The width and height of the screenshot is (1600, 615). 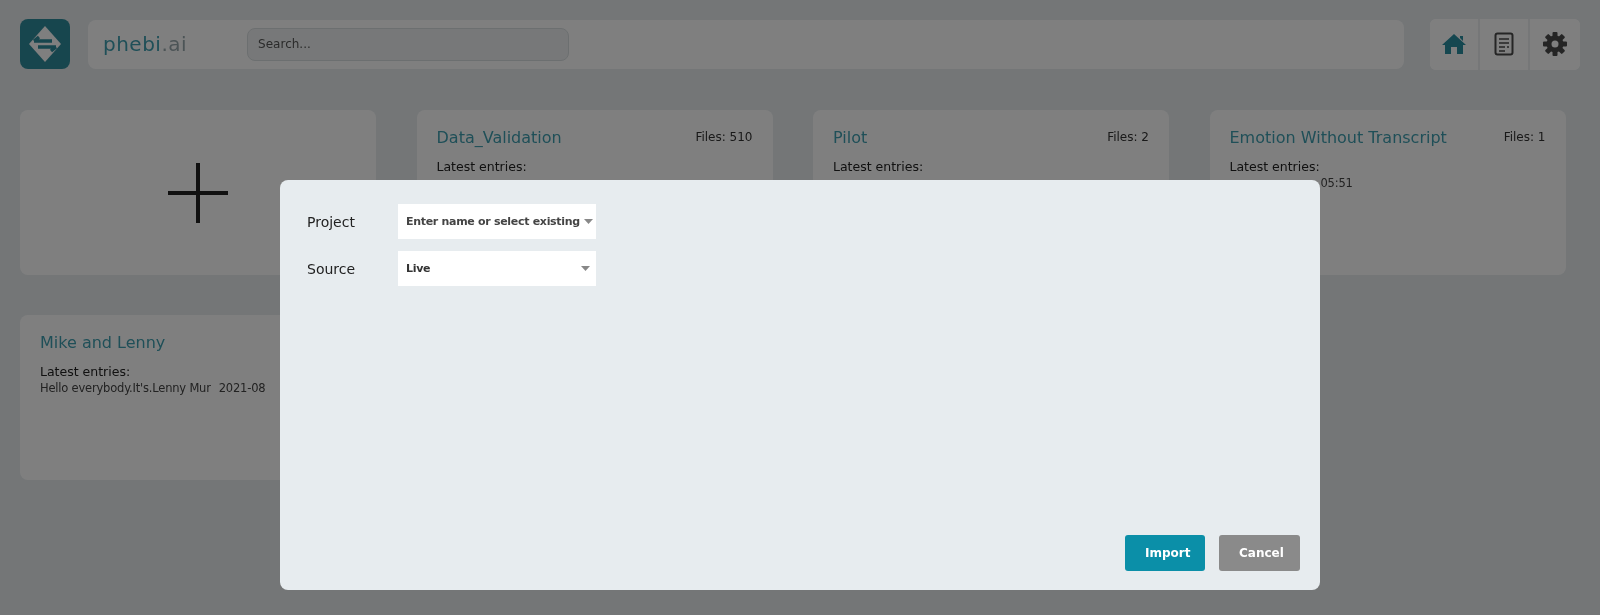 I want to click on file-count: Files: 2, so click(x=1128, y=137).